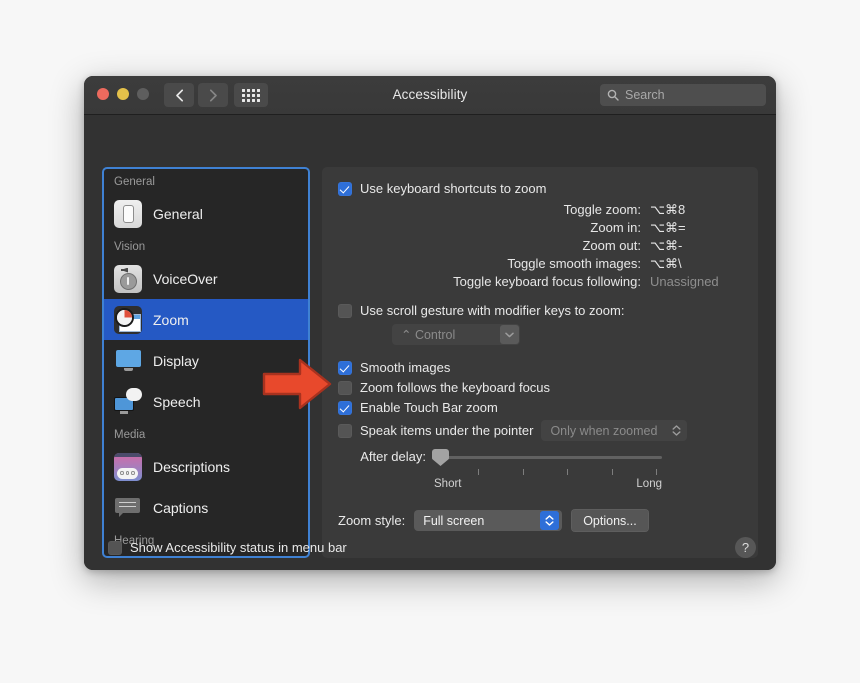 The image size is (860, 683). What do you see at coordinates (668, 227) in the screenshot?
I see `shortcut-key: ⌥⌘=` at bounding box center [668, 227].